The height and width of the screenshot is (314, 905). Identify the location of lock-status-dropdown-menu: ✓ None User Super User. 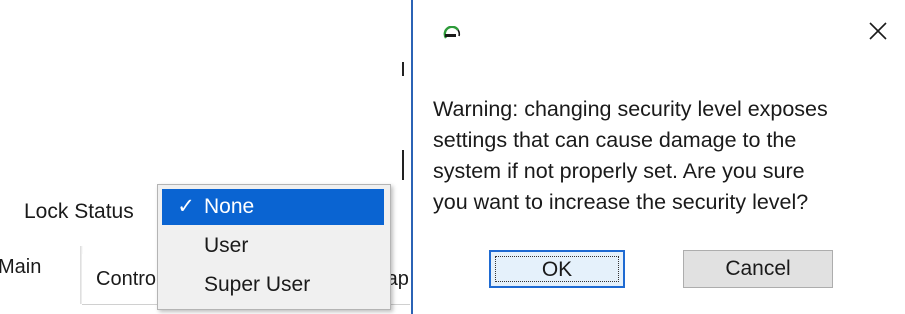
(274, 247).